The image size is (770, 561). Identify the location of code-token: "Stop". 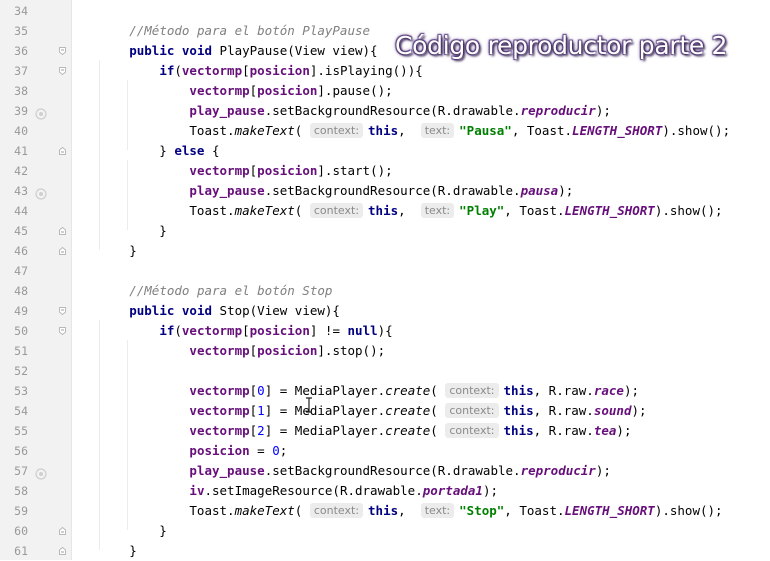
(482, 510).